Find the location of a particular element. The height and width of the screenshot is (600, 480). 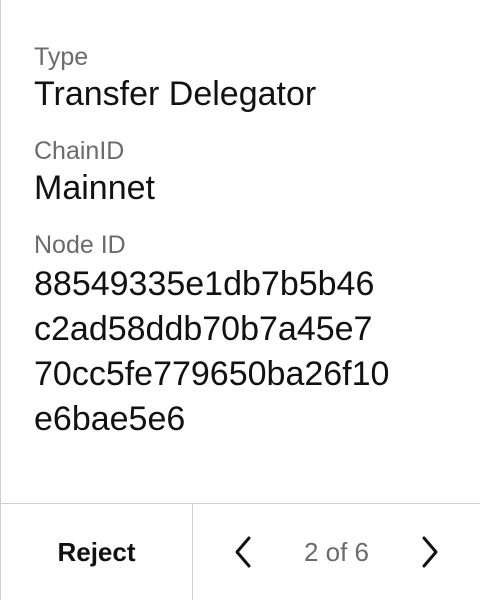

next-page-button is located at coordinates (430, 552).